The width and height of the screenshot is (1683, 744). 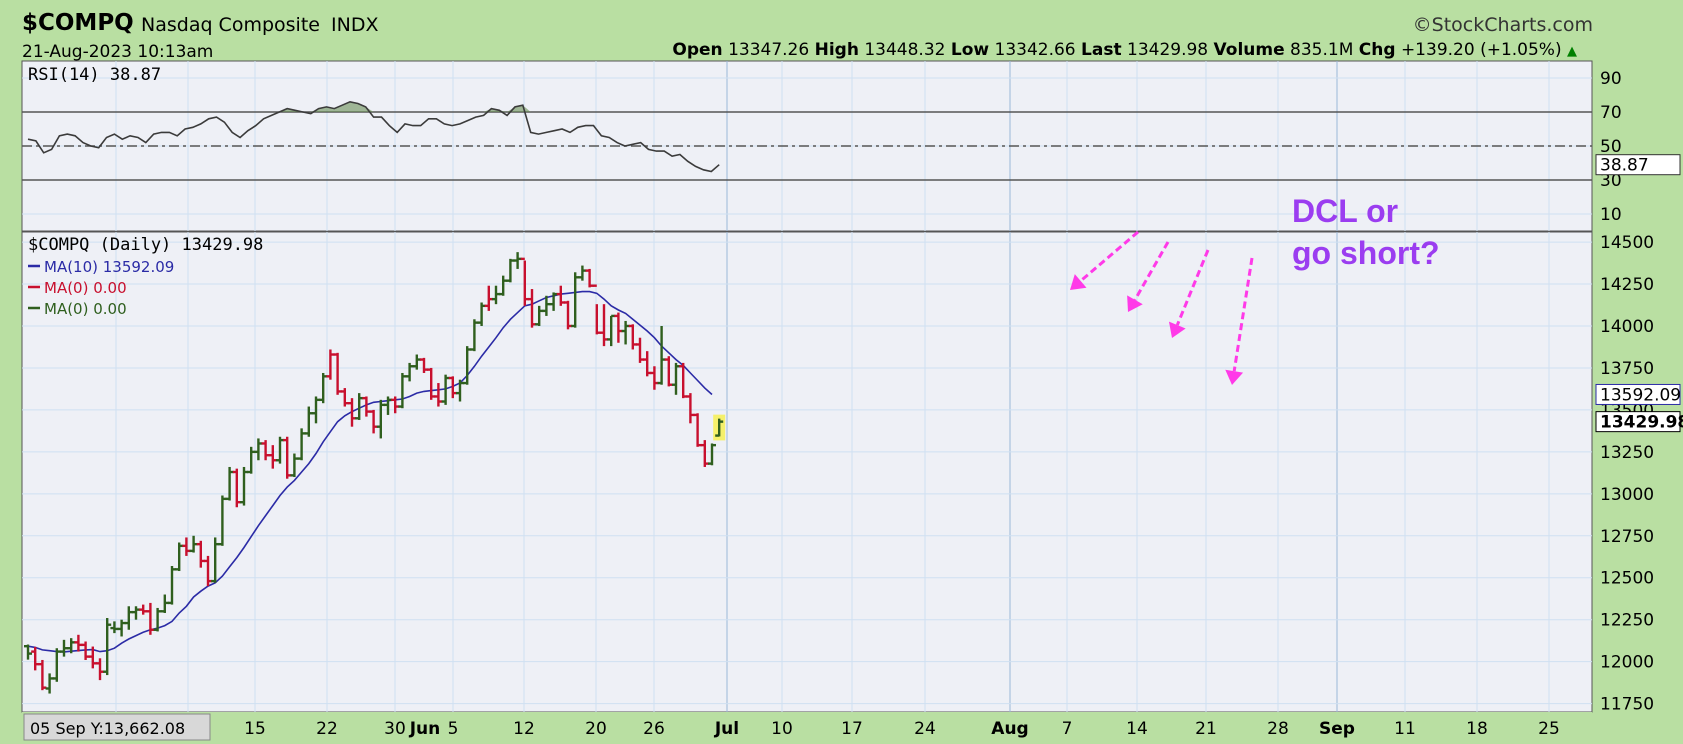 What do you see at coordinates (1405, 729) in the screenshot?
I see `x-tick-label: 11` at bounding box center [1405, 729].